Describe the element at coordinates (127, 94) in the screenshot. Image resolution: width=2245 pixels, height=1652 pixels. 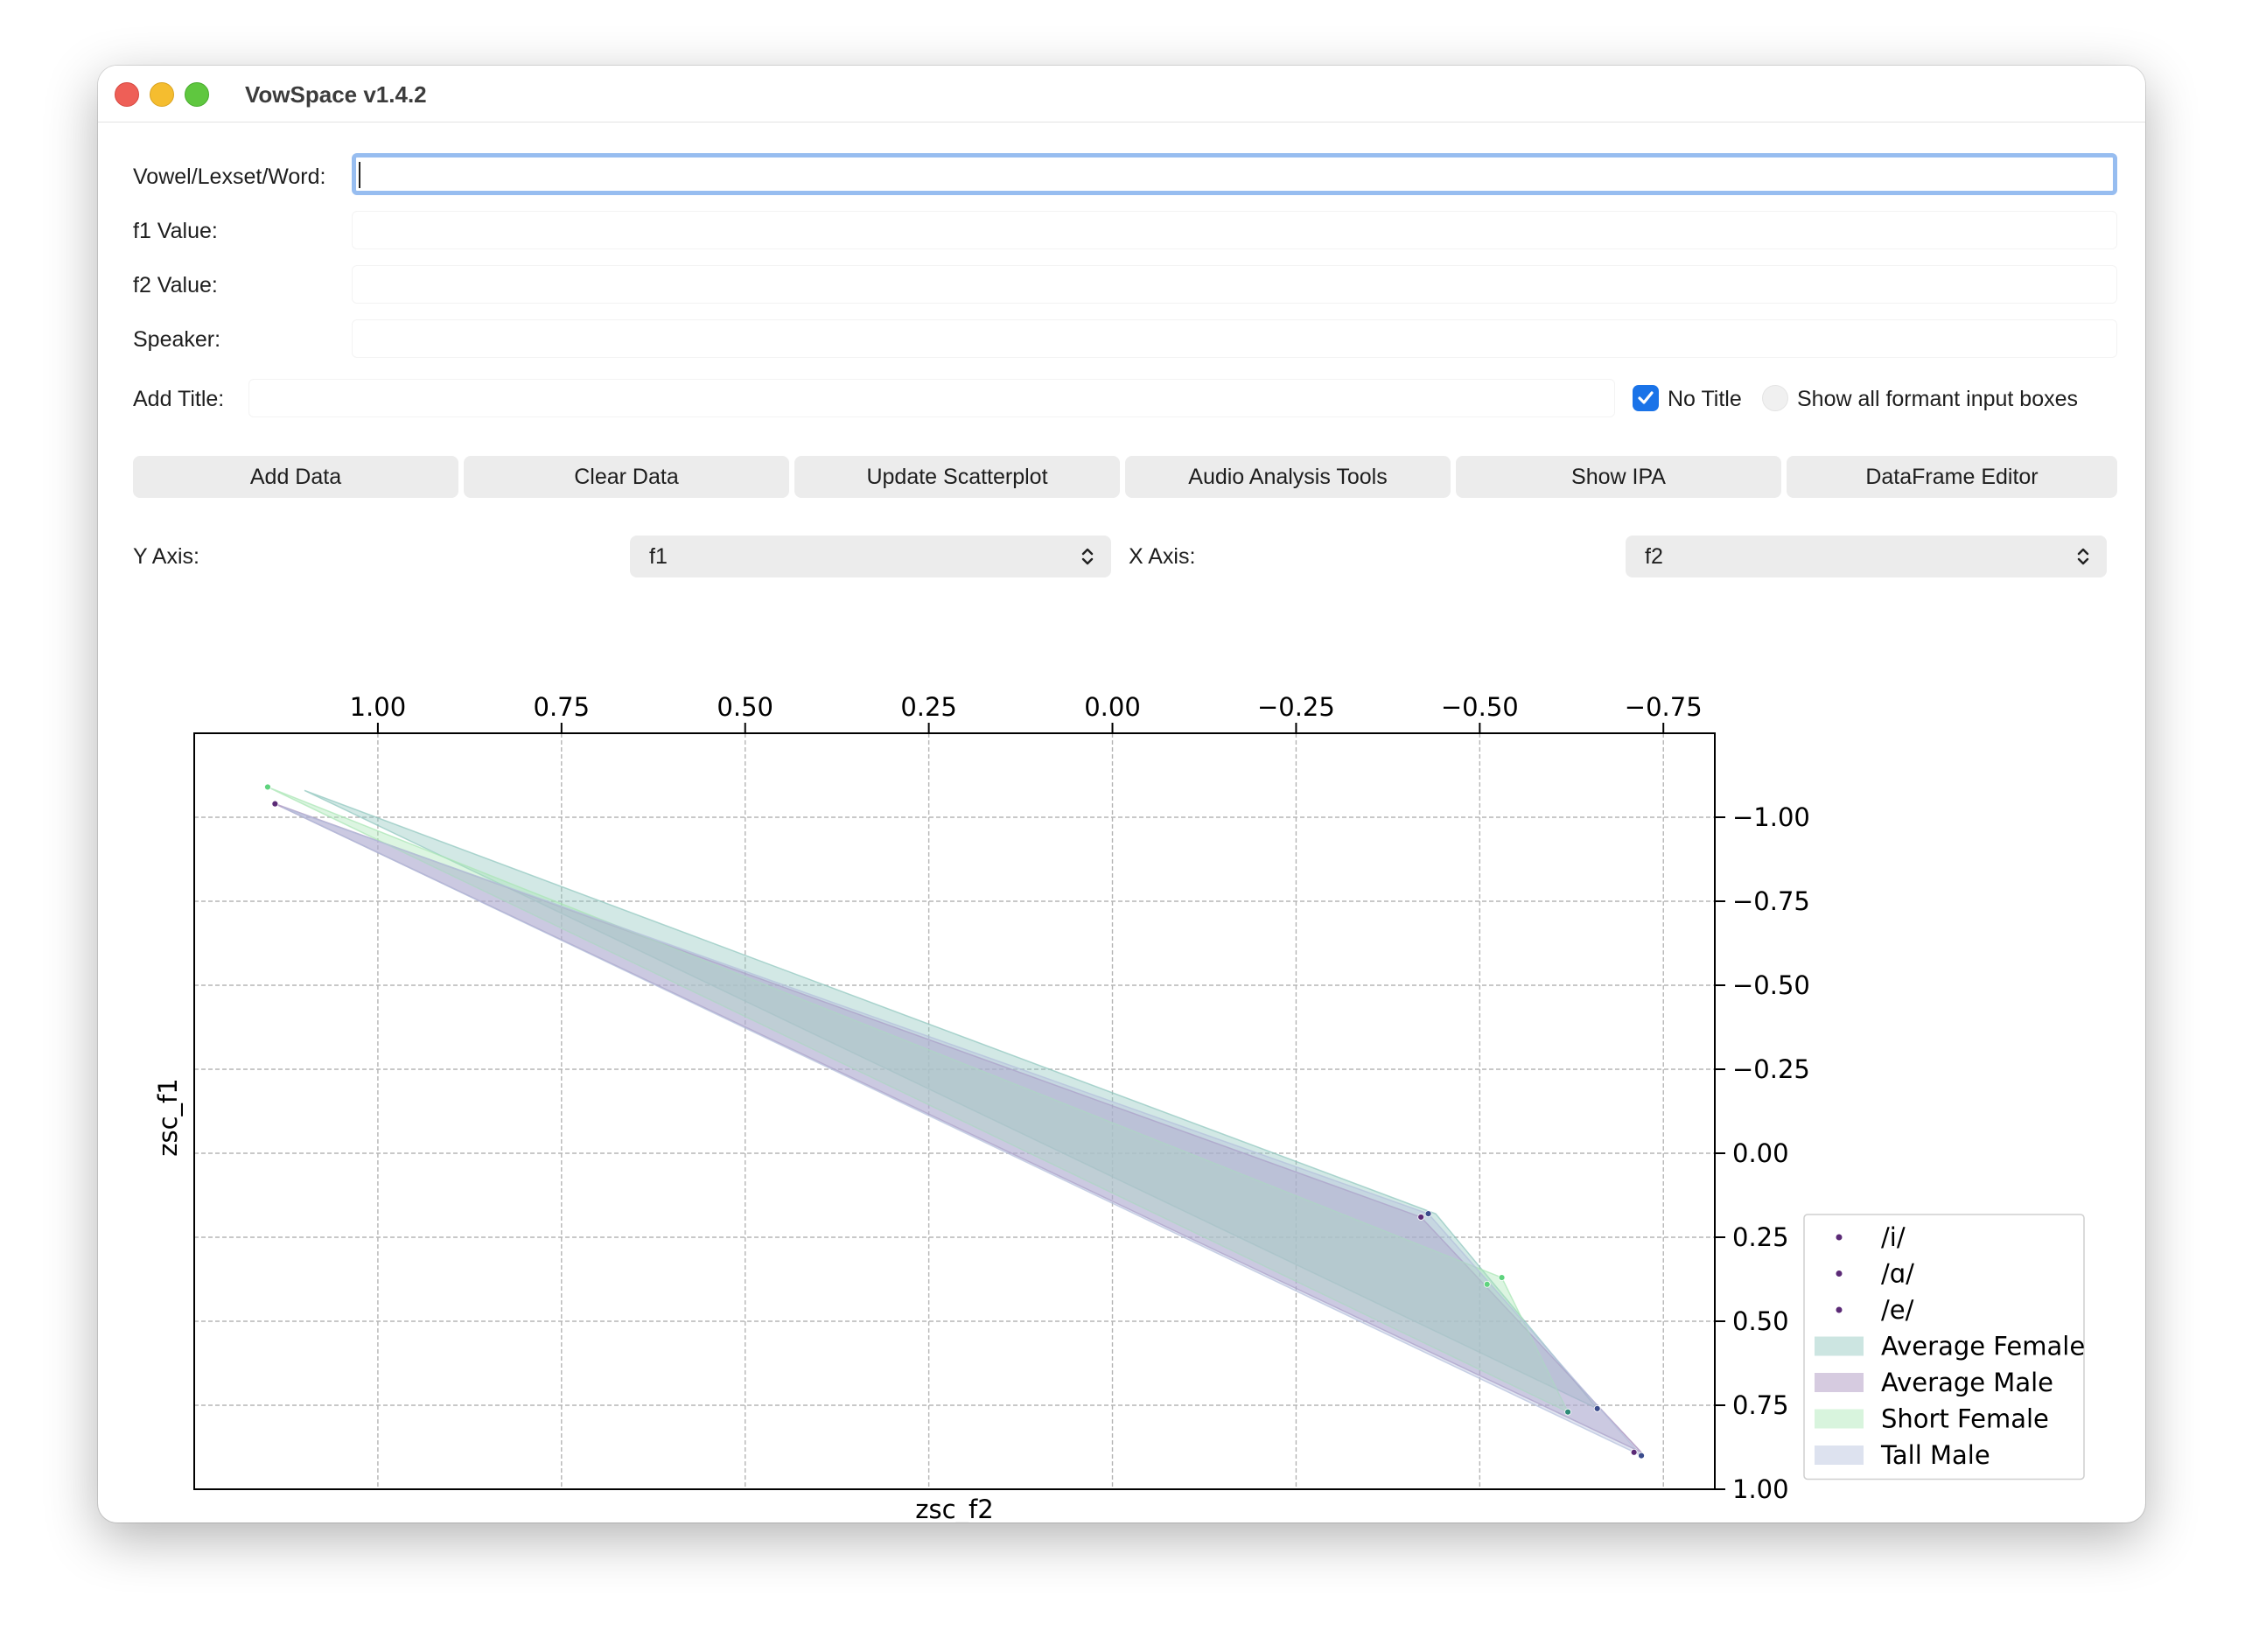
I see `close-window-button` at that location.